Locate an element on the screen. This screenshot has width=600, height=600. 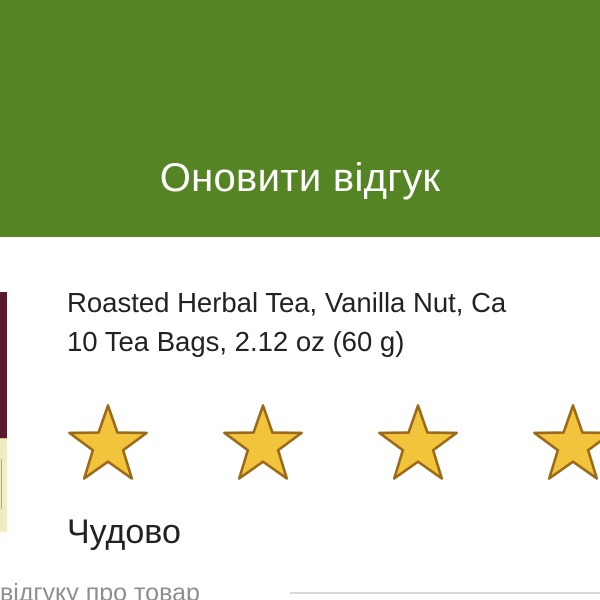
review-section-label: відгуку про товар is located at coordinates (100, 589).